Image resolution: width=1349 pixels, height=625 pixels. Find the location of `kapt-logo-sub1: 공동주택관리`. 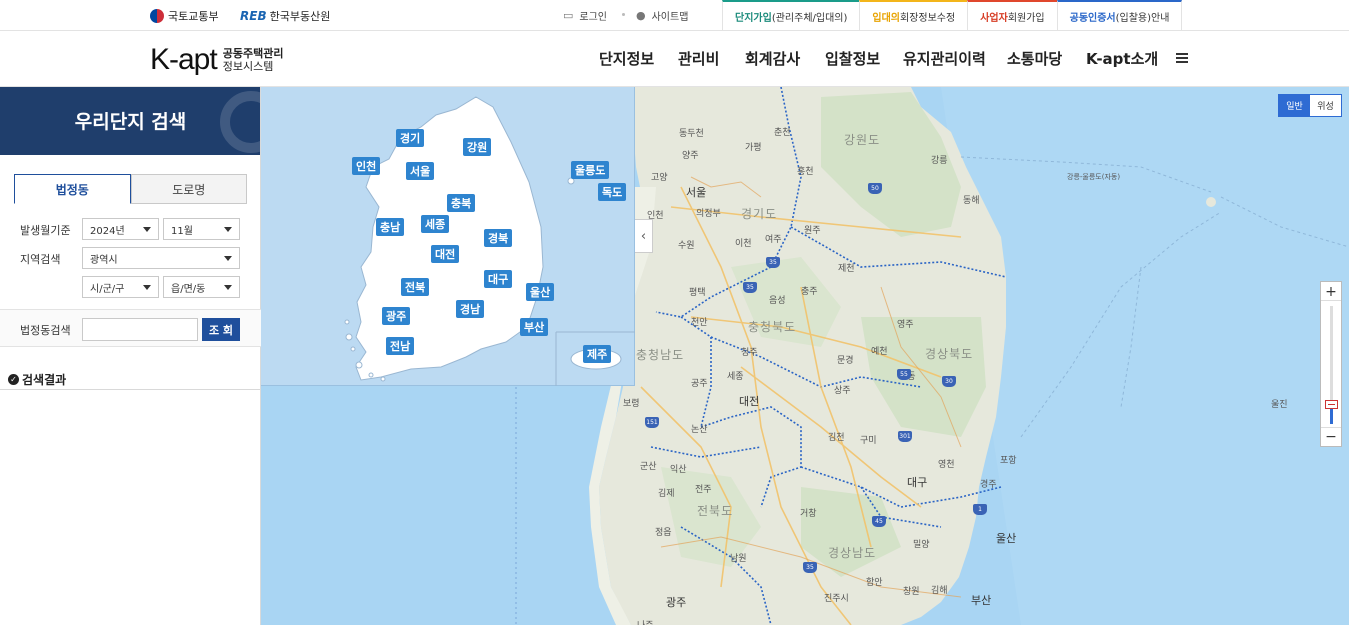

kapt-logo-sub1: 공동주택관리 is located at coordinates (253, 53).